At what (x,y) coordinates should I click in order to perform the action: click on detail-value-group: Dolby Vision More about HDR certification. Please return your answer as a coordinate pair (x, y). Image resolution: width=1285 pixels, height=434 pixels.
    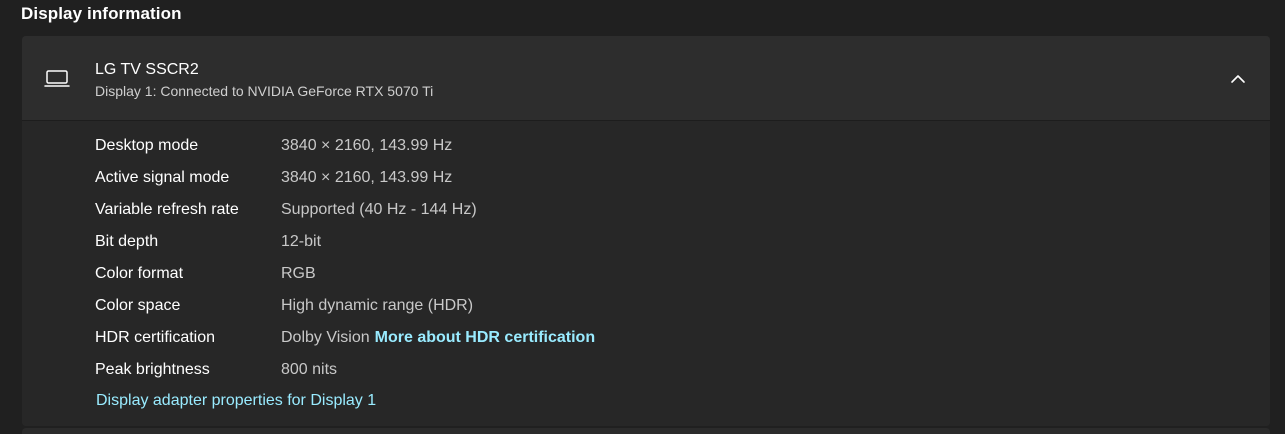
    Looking at the image, I should click on (438, 338).